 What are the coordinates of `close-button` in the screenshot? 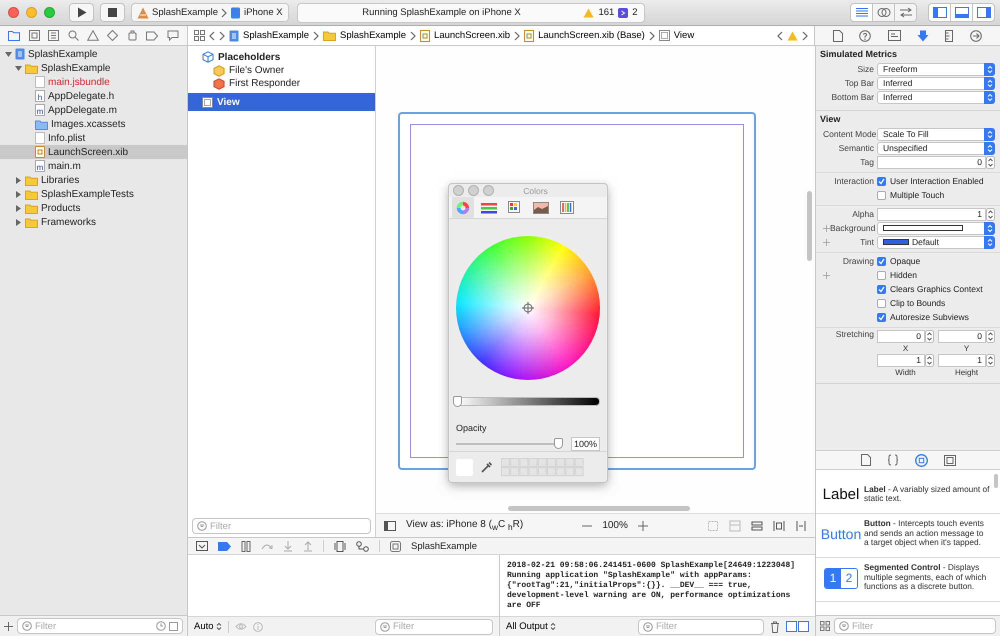 It's located at (13, 12).